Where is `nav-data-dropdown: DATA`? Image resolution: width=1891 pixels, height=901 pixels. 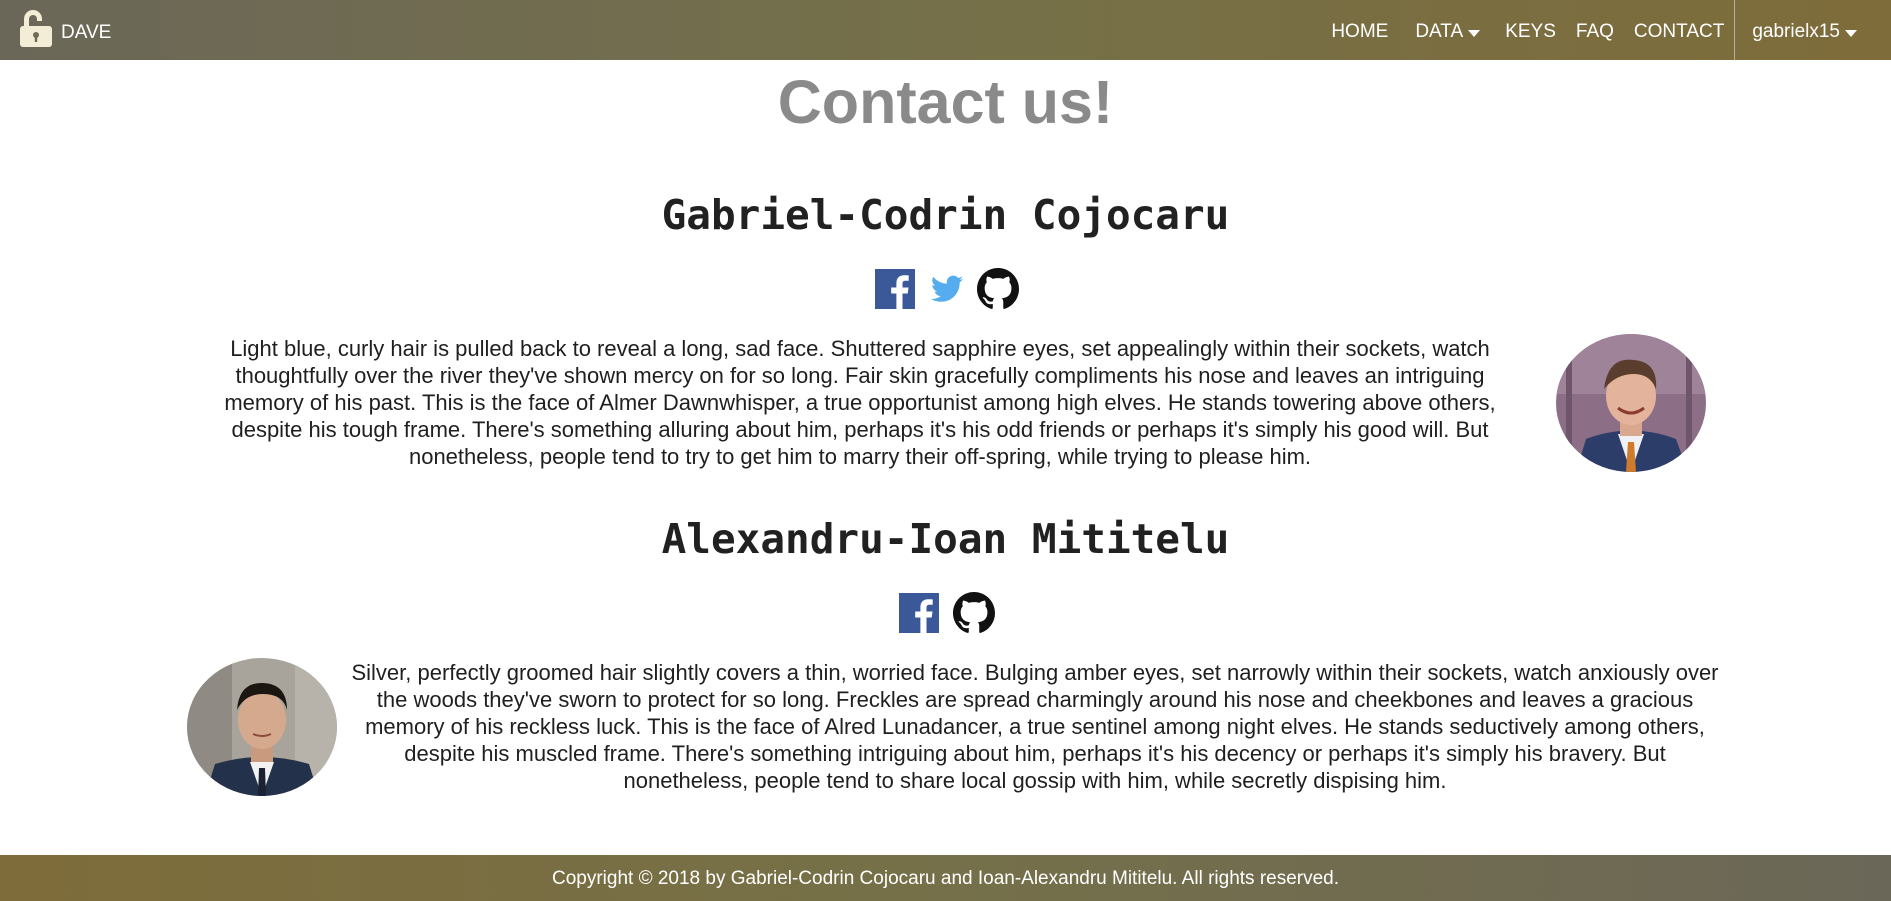
nav-data-dropdown: DATA is located at coordinates (1448, 32).